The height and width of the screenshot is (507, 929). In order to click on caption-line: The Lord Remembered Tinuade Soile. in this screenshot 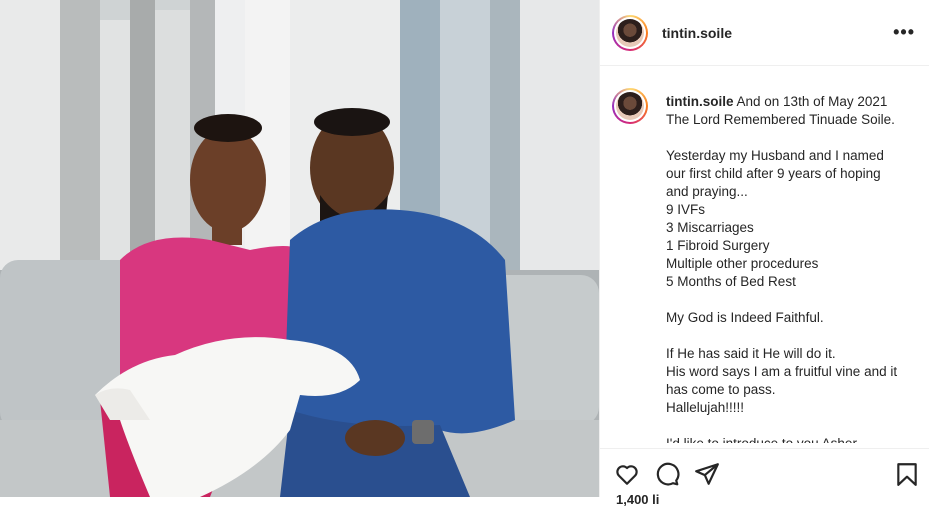, I will do `click(780, 119)`.